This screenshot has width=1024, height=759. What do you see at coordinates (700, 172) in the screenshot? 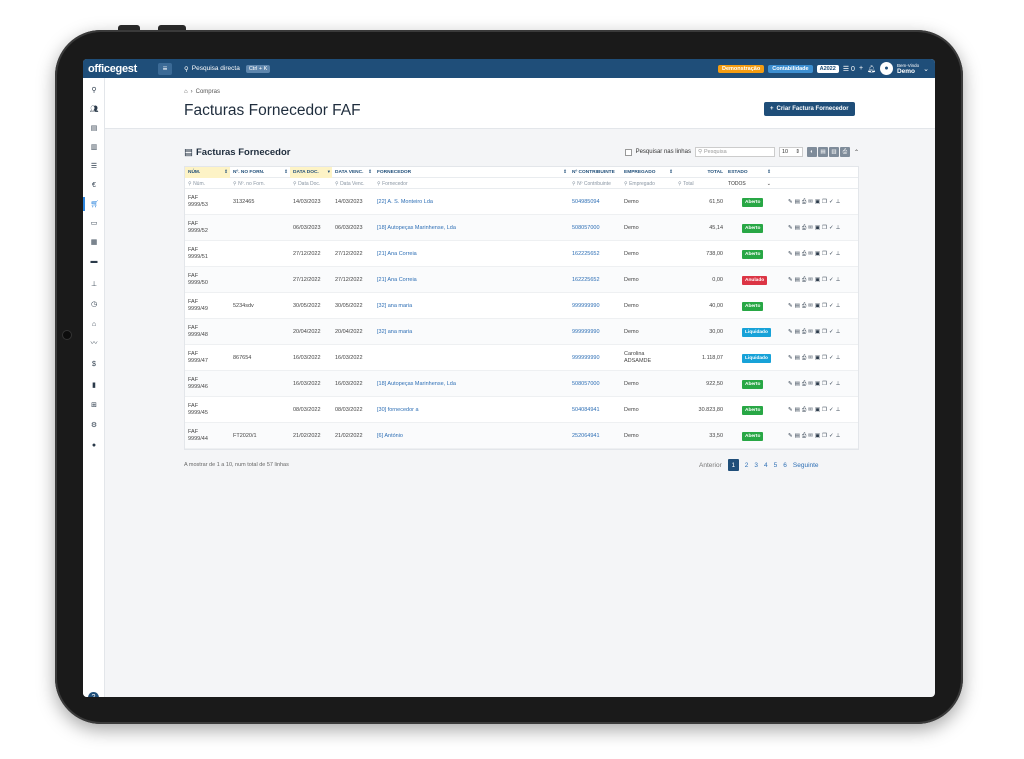
I see `col-total: TOTAL` at bounding box center [700, 172].